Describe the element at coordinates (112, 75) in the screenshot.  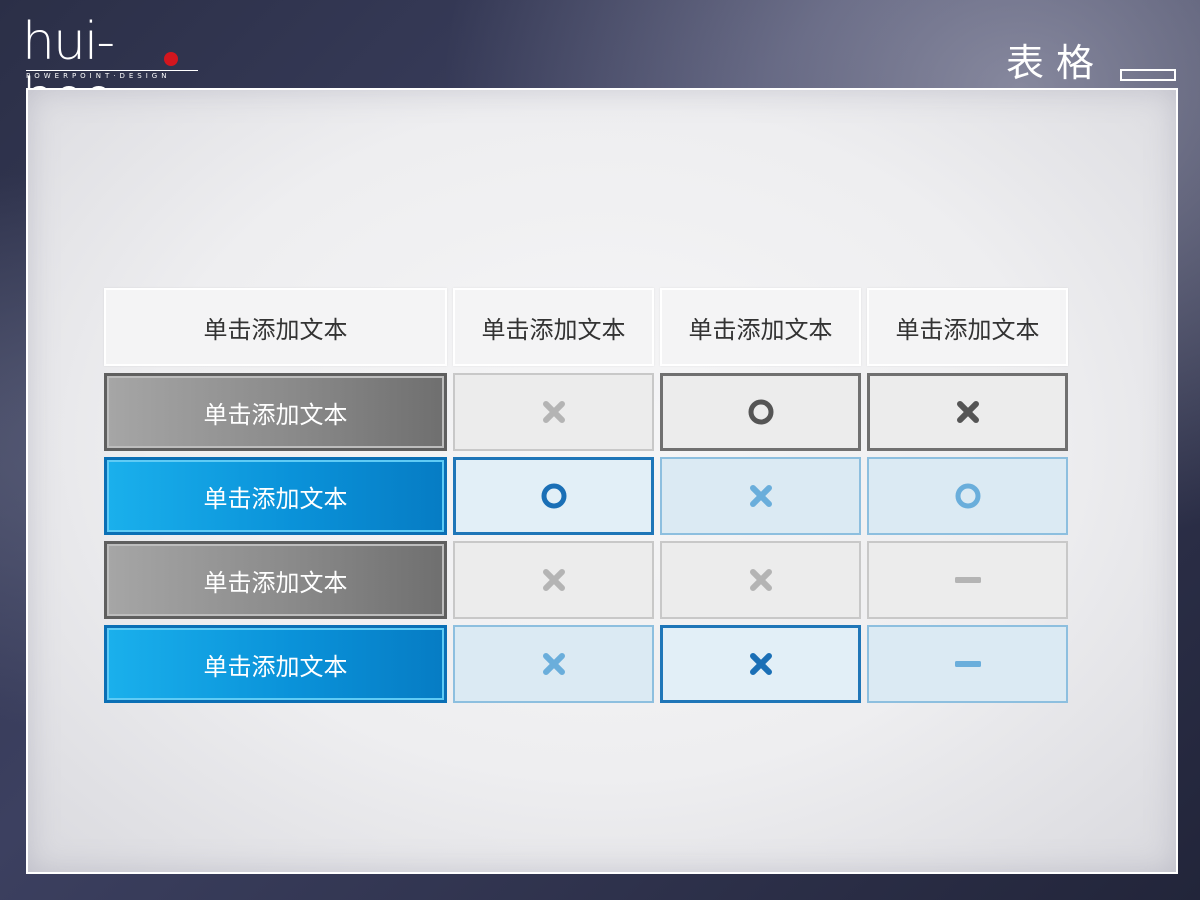
I see `logo-subtitle: POWERPOINT·DESIGN` at that location.